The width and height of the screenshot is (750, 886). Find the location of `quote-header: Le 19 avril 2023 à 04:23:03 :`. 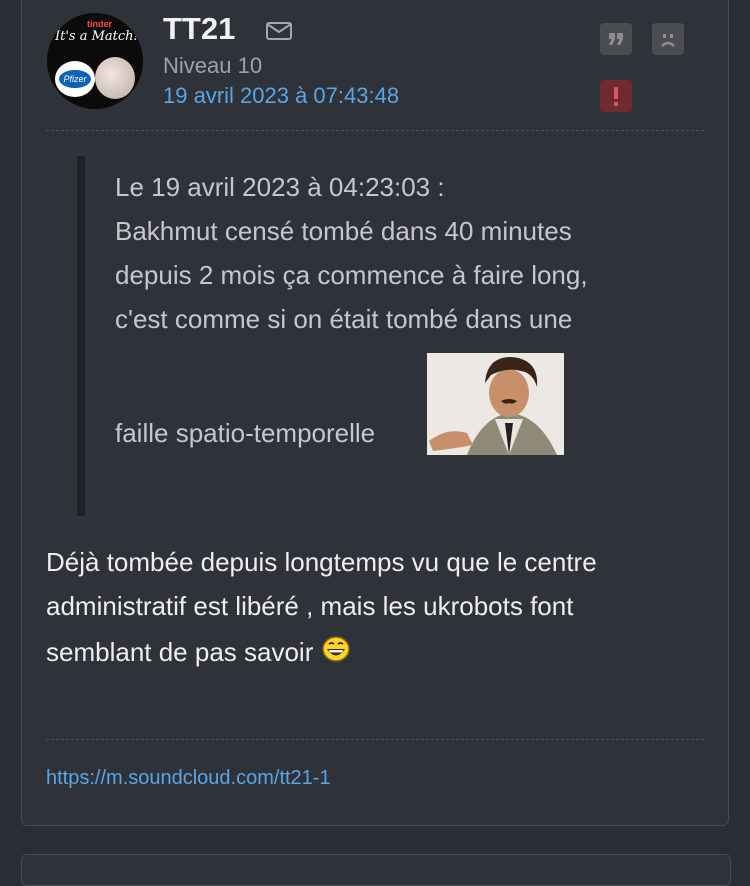

quote-header: Le 19 avril 2023 à 04:23:03 : is located at coordinates (280, 187).